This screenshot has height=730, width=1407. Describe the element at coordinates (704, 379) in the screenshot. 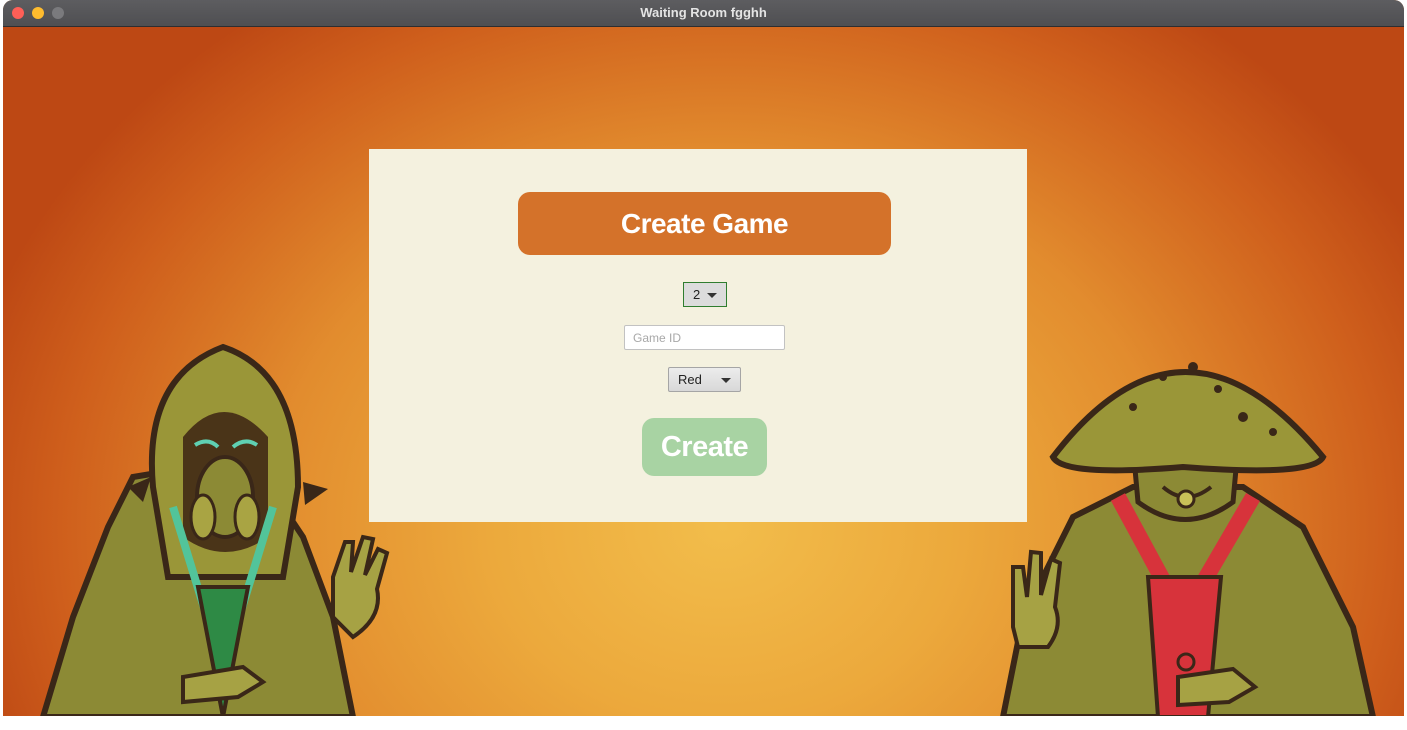

I see `color-select: Red` at that location.